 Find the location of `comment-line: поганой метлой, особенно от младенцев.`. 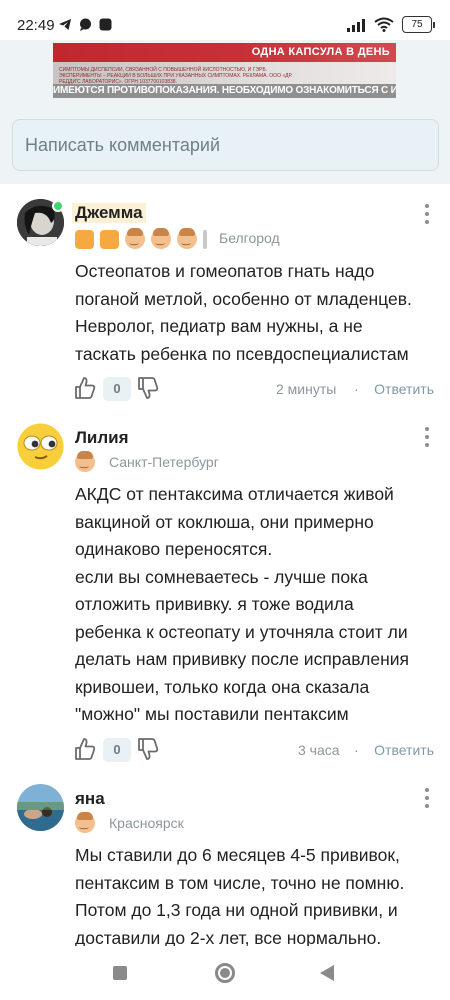

comment-line: поганой метлой, особенно от младенцев. is located at coordinates (243, 298).